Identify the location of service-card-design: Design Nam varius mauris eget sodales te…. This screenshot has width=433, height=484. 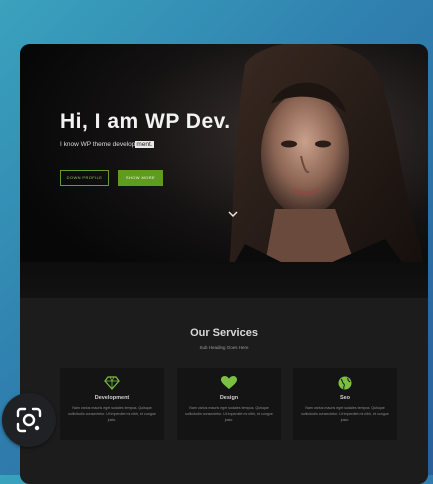
(229, 404).